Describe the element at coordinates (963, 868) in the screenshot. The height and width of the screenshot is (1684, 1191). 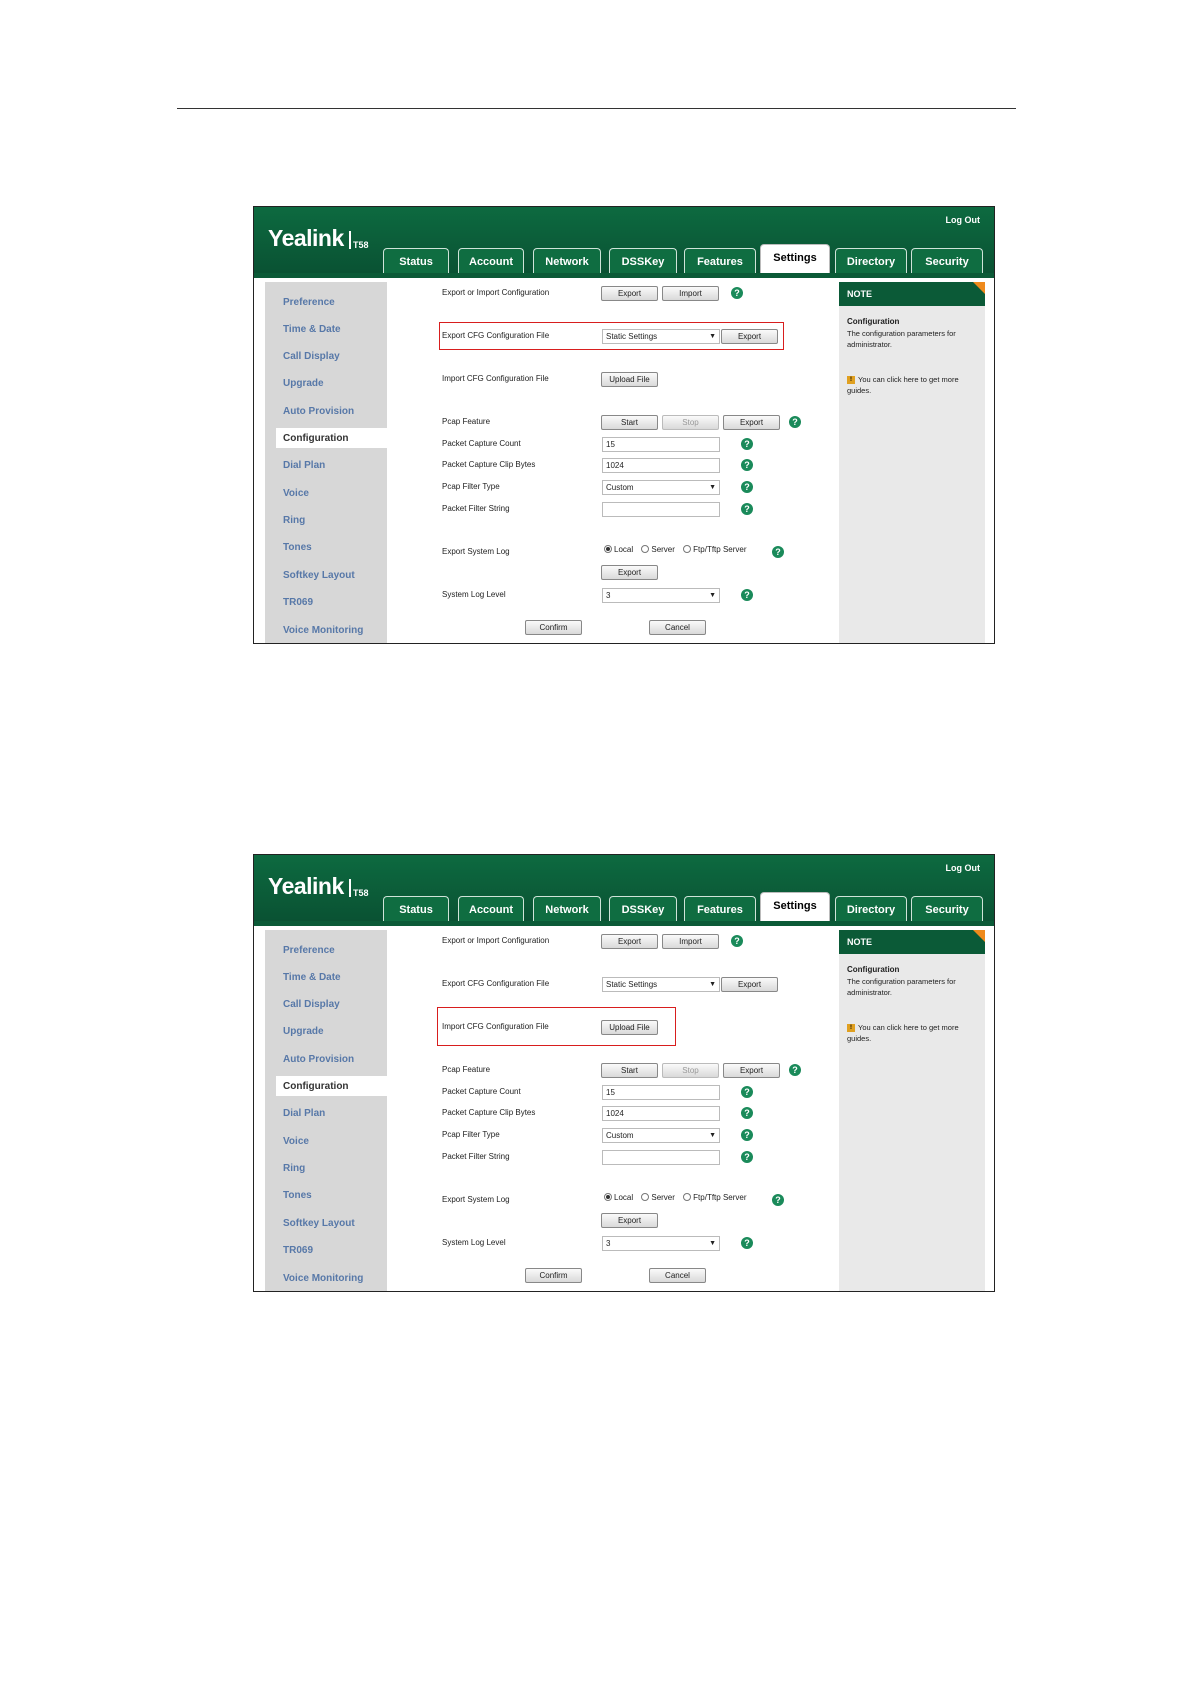
I see `logout-link: Log Out` at that location.